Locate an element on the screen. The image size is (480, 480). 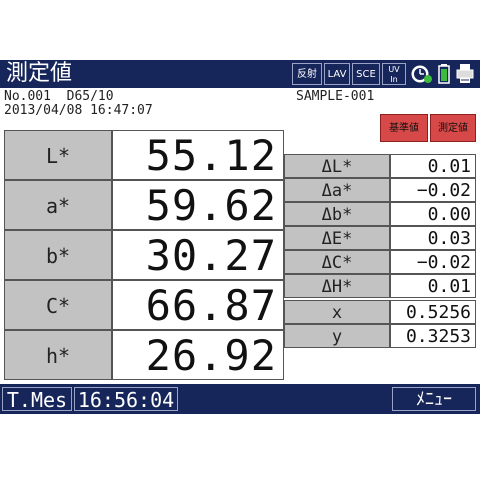
delta-a-label: Δa* is located at coordinates (337, 190).